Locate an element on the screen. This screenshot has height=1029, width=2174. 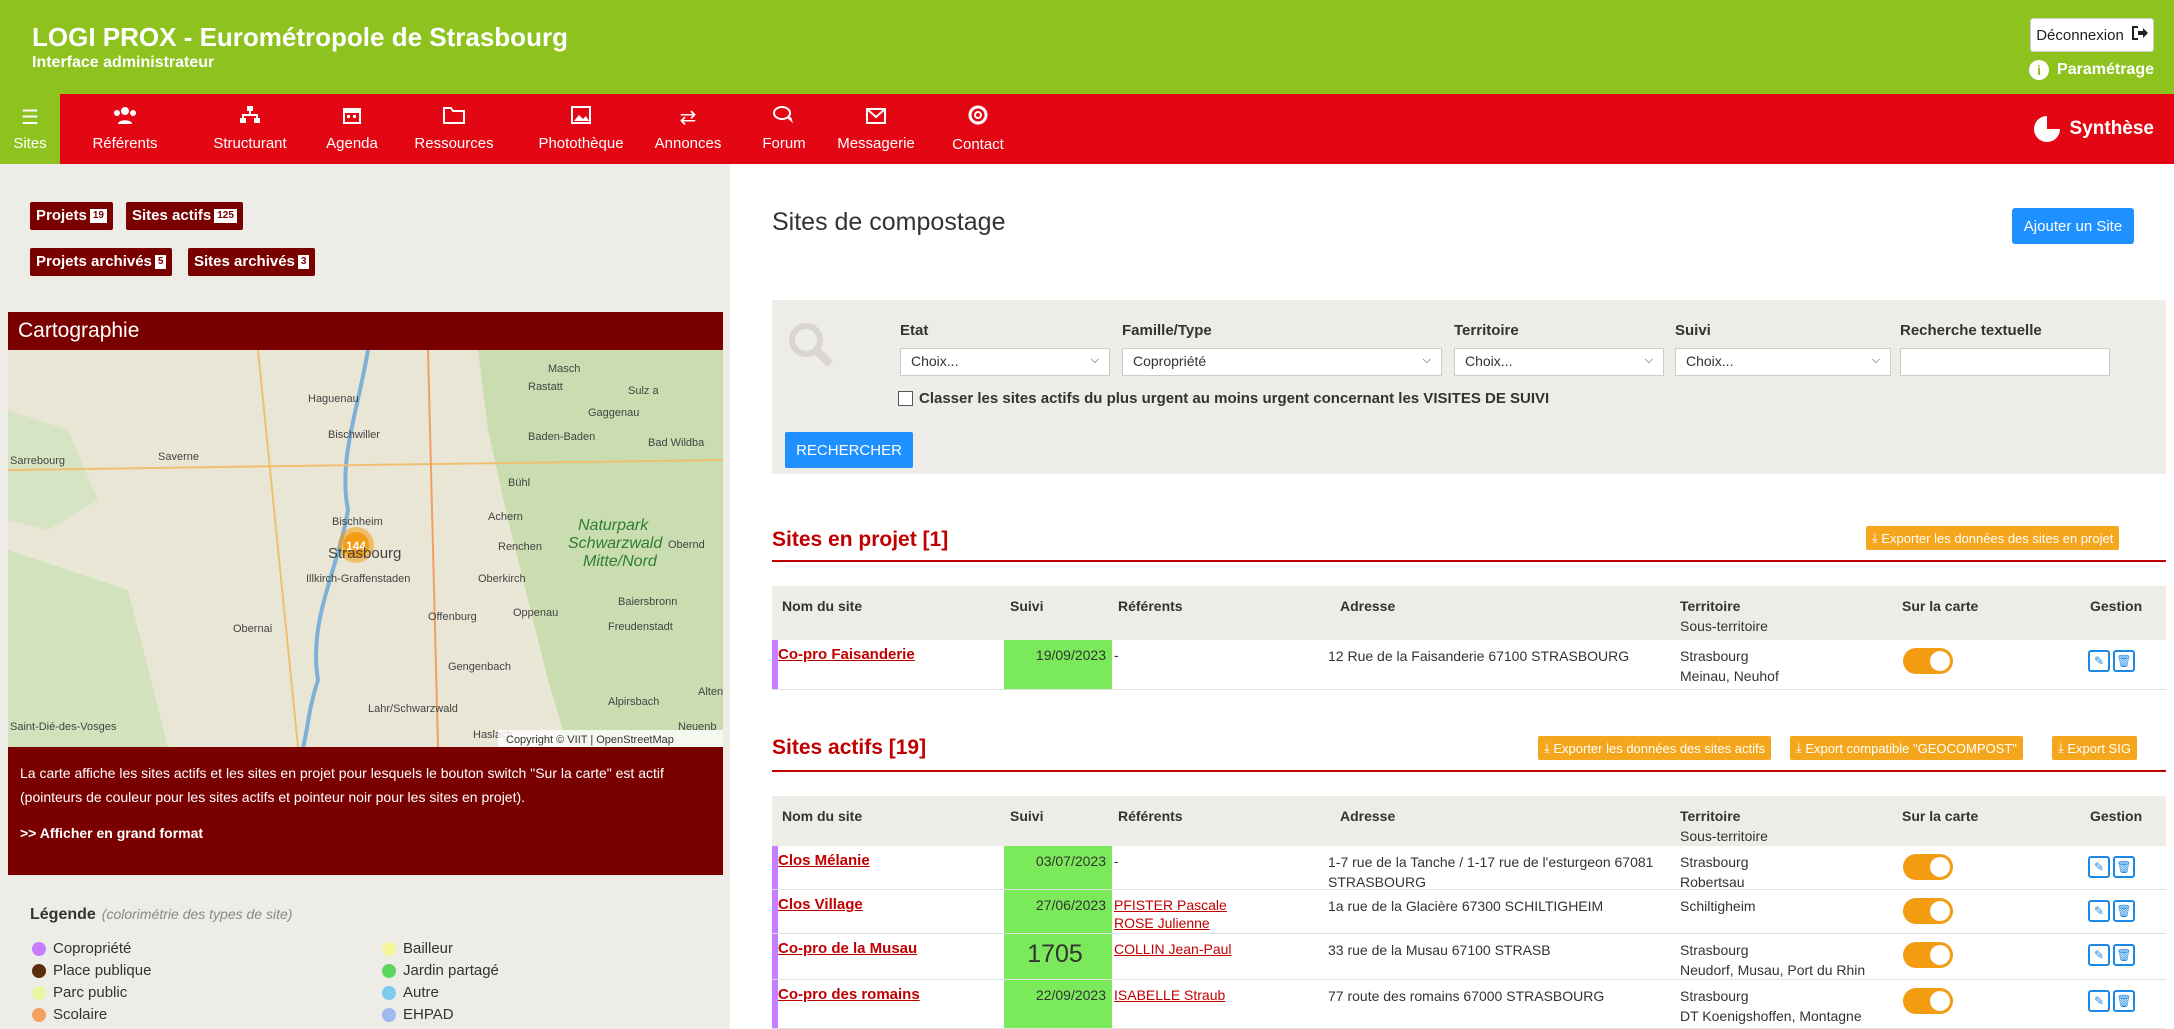
nav-item-contact: Contact is located at coordinates (978, 129).